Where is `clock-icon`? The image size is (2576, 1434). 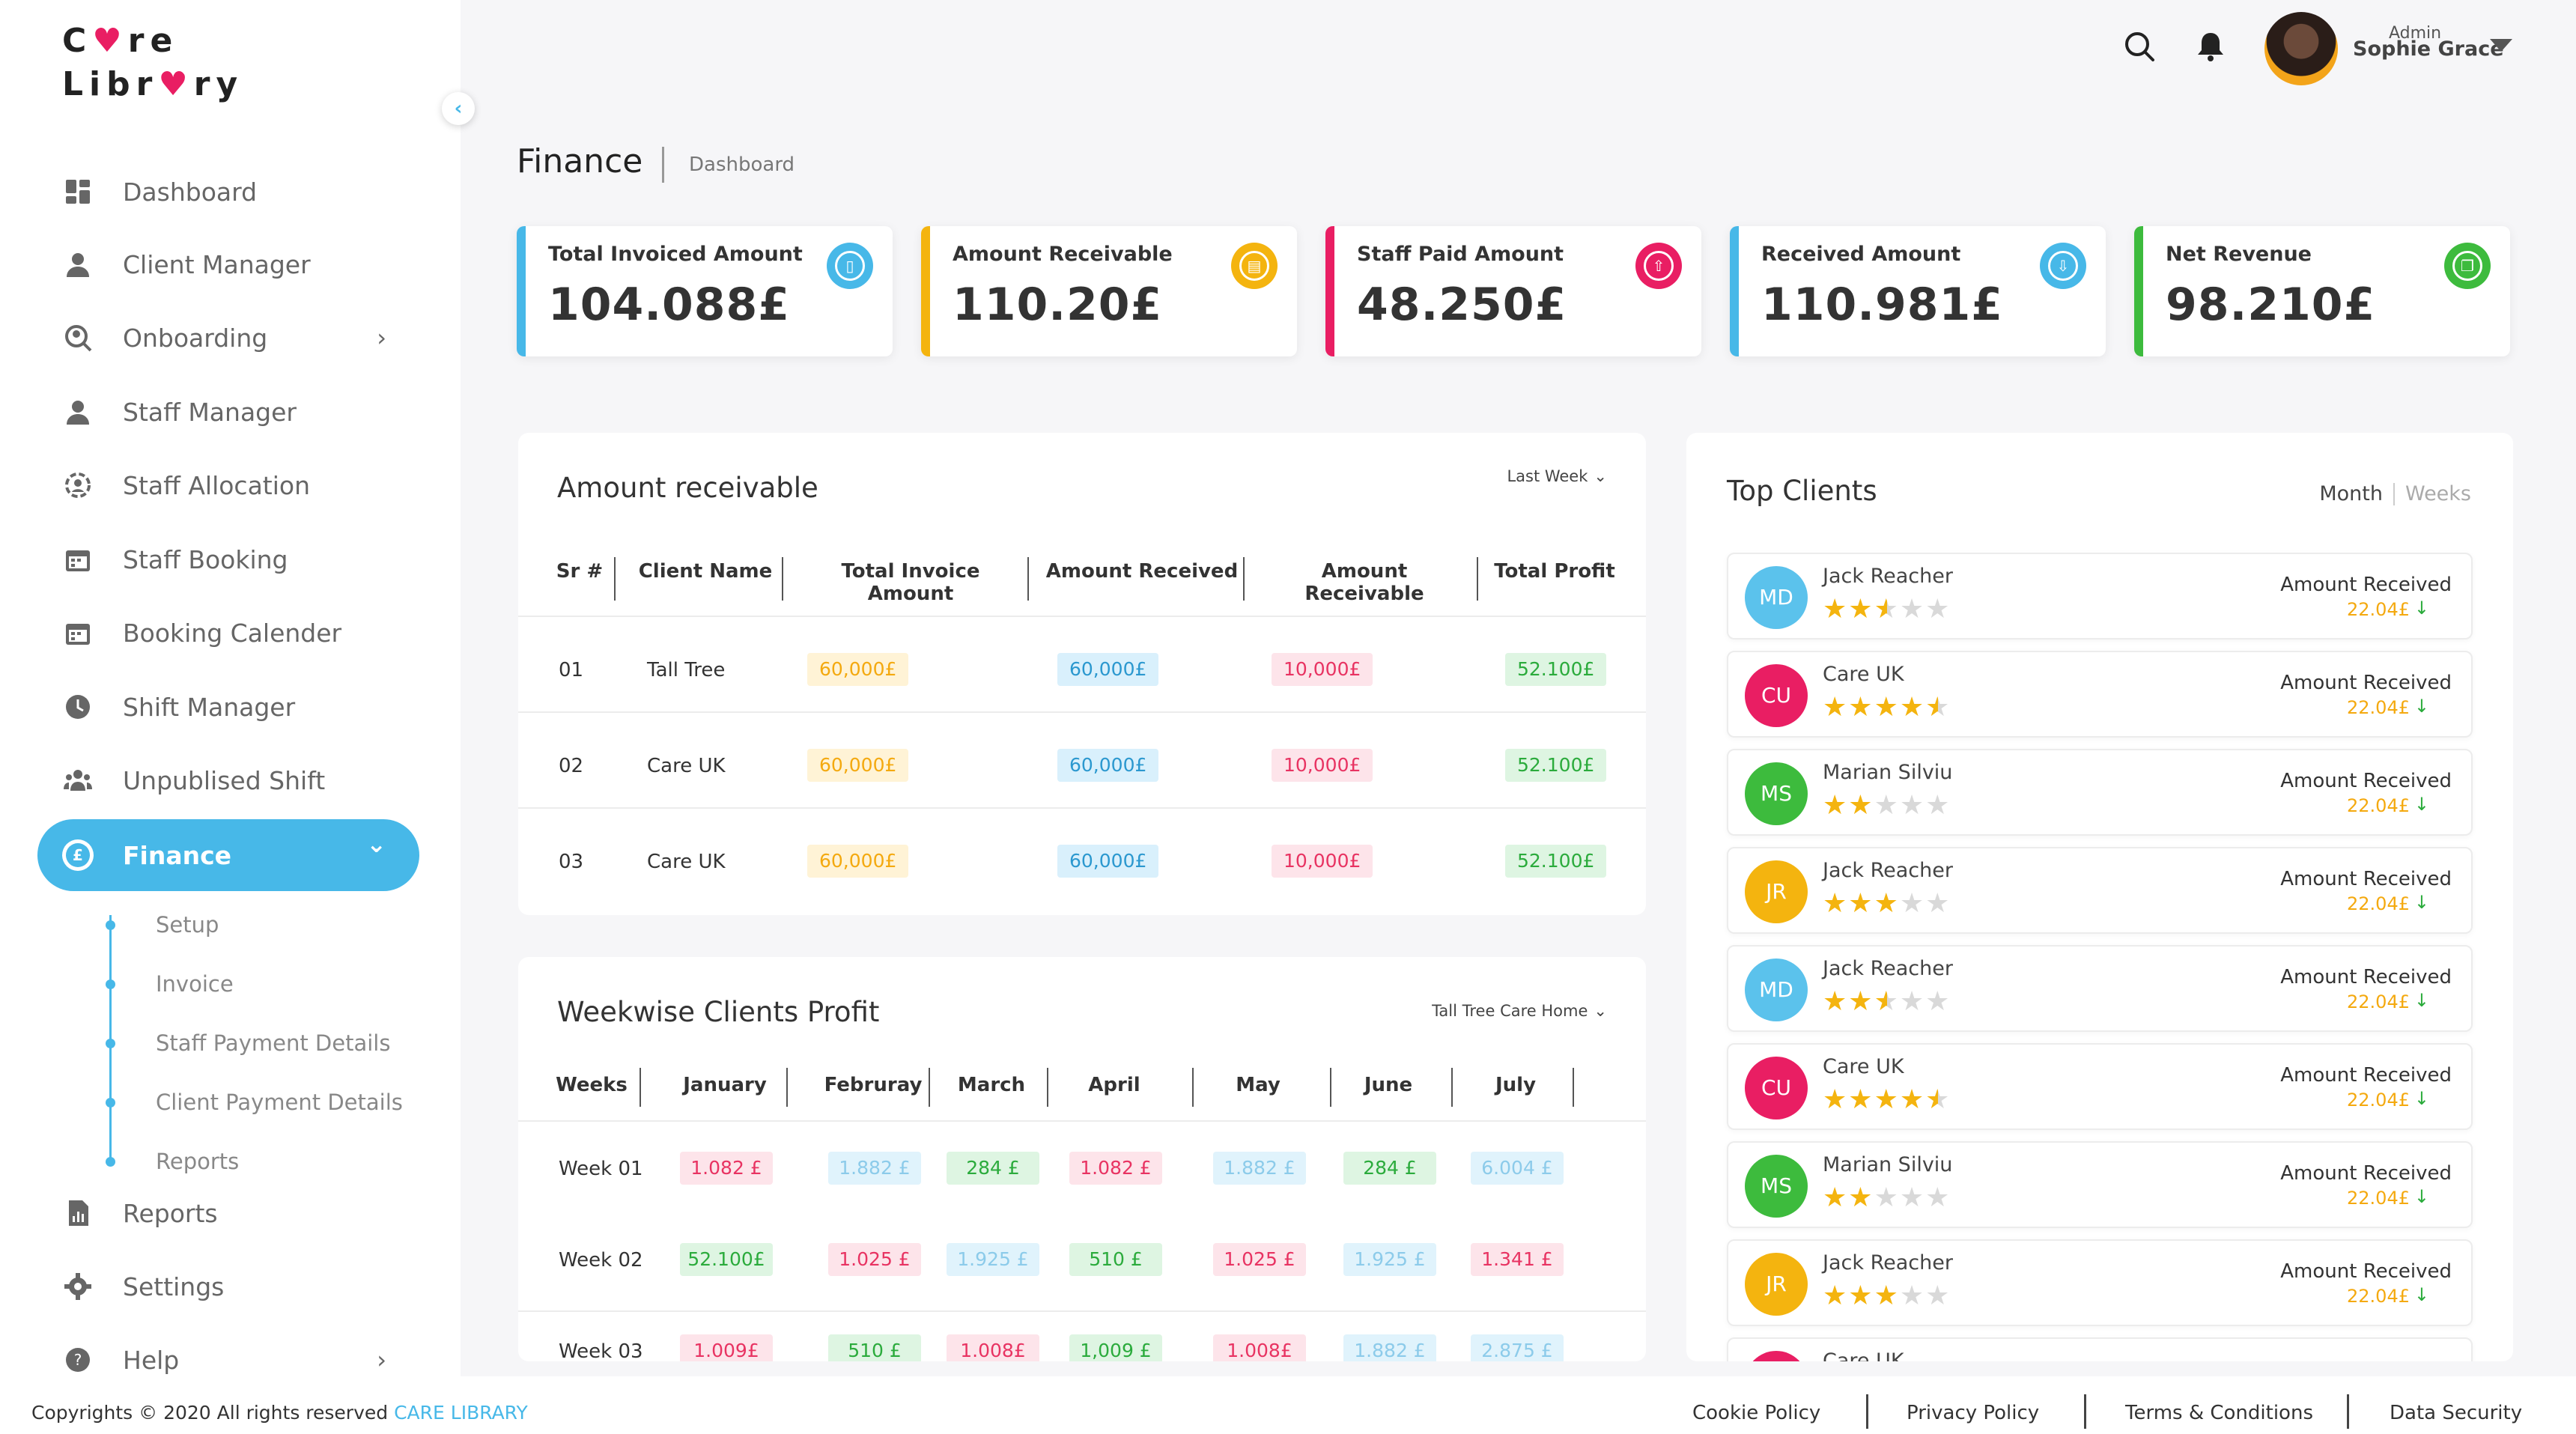
clock-icon is located at coordinates (78, 707).